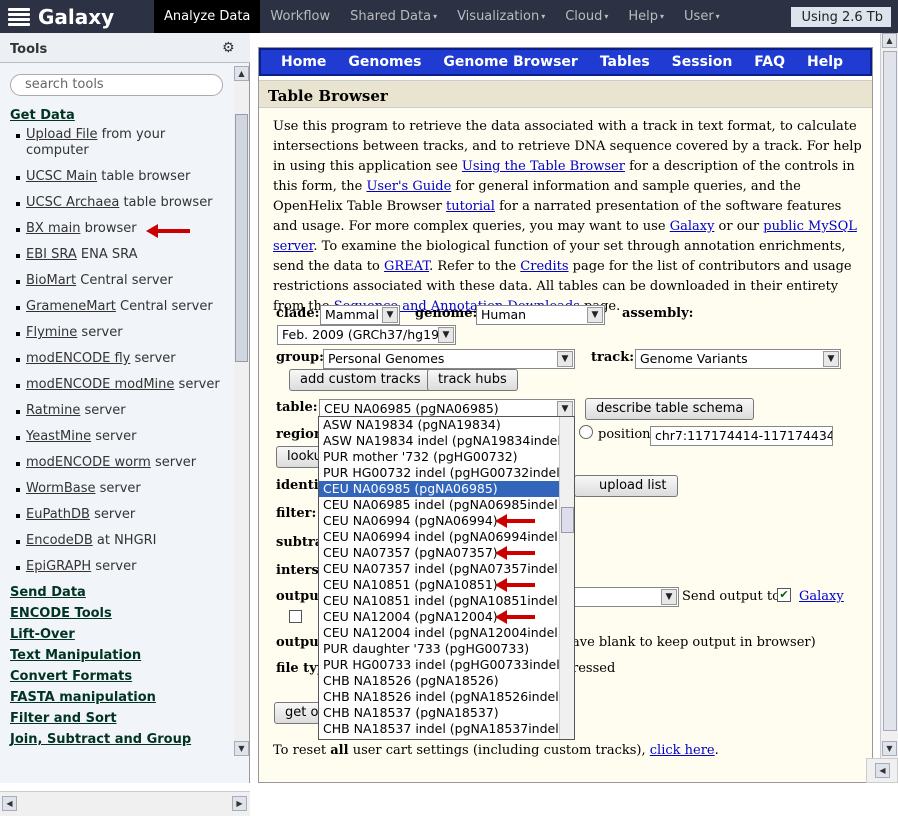  I want to click on nav-session: Session, so click(702, 62).